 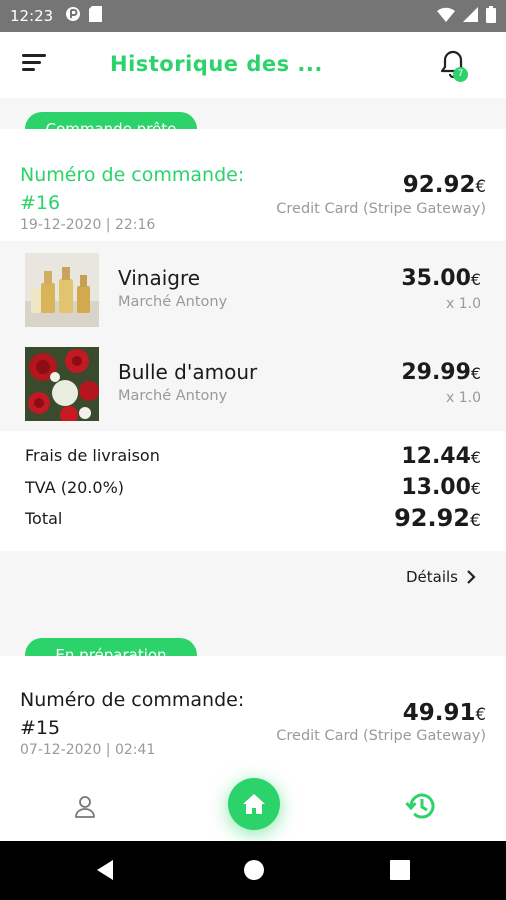 What do you see at coordinates (62, 290) in the screenshot?
I see `product-image-vinegar` at bounding box center [62, 290].